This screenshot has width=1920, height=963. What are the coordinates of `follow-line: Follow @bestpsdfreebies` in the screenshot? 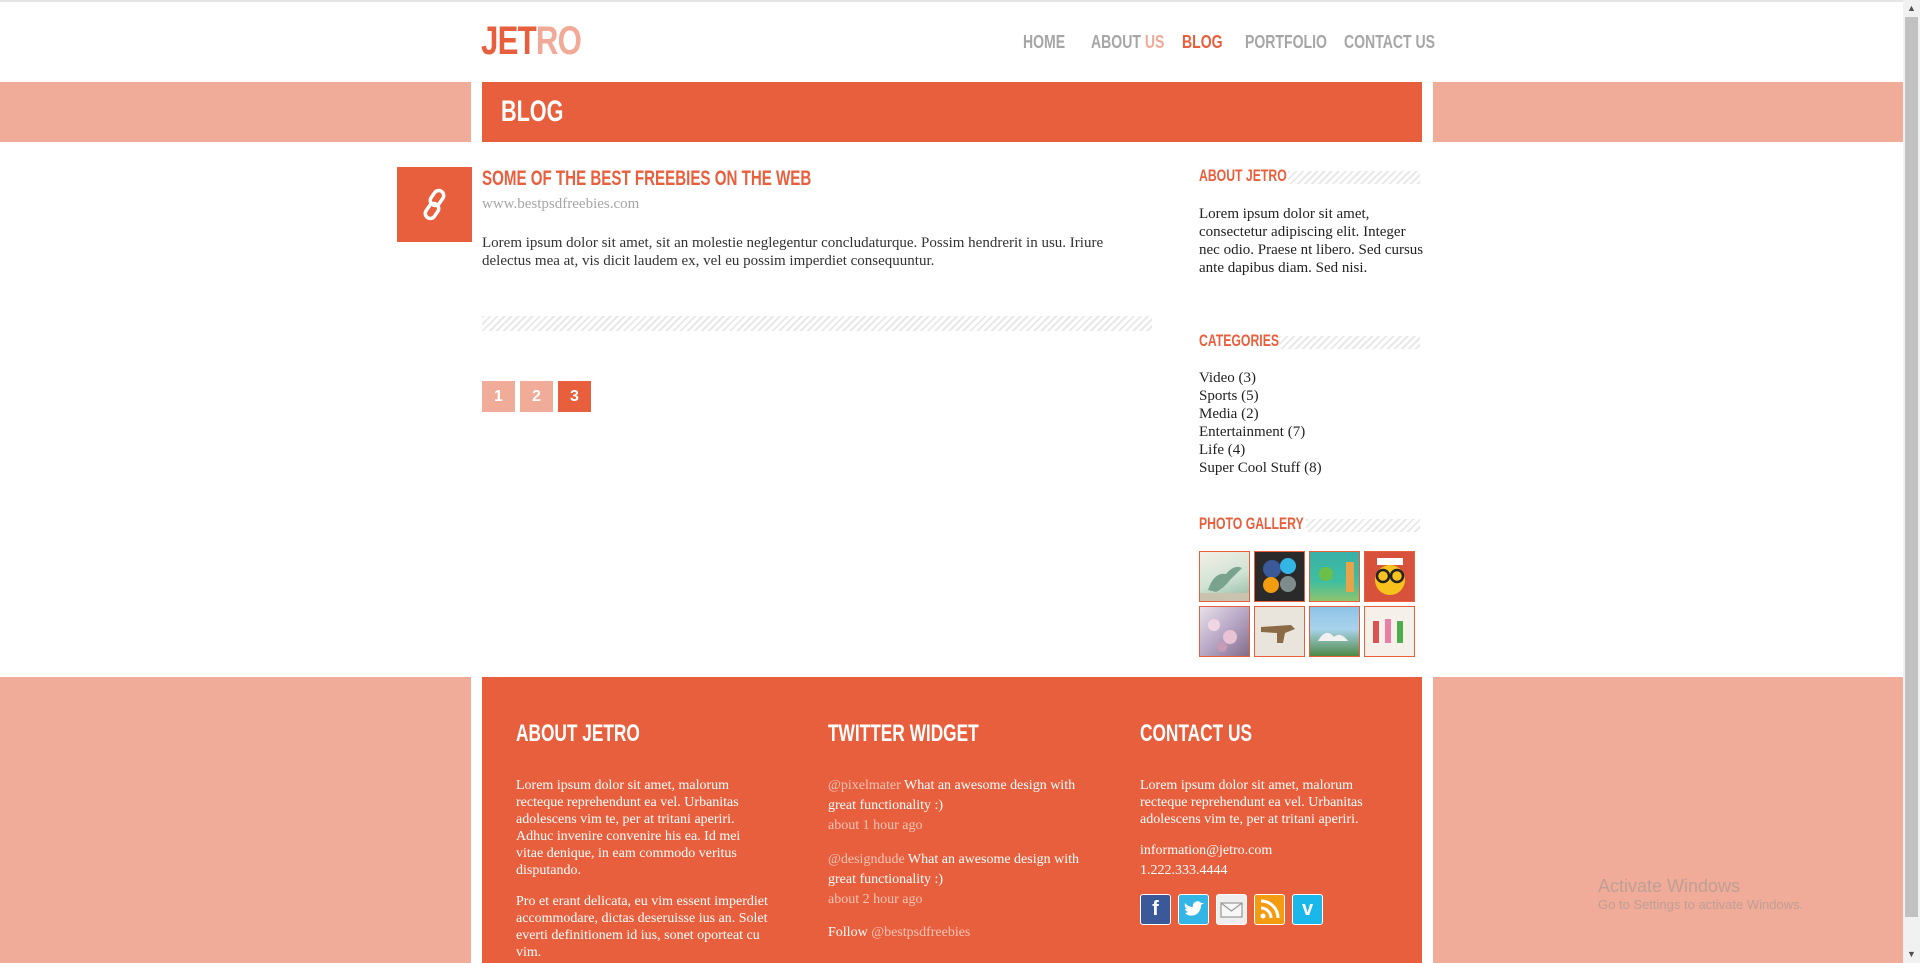 It's located at (958, 933).